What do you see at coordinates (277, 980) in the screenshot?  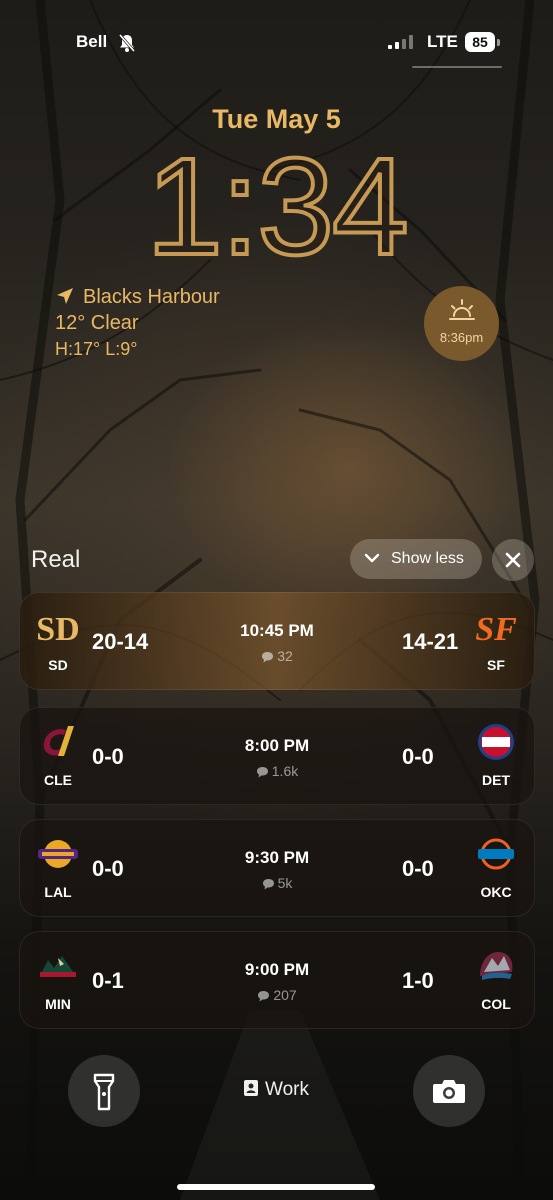 I see `game-card: MIN 0-1 9:00 PM 207 1-0 COL` at bounding box center [277, 980].